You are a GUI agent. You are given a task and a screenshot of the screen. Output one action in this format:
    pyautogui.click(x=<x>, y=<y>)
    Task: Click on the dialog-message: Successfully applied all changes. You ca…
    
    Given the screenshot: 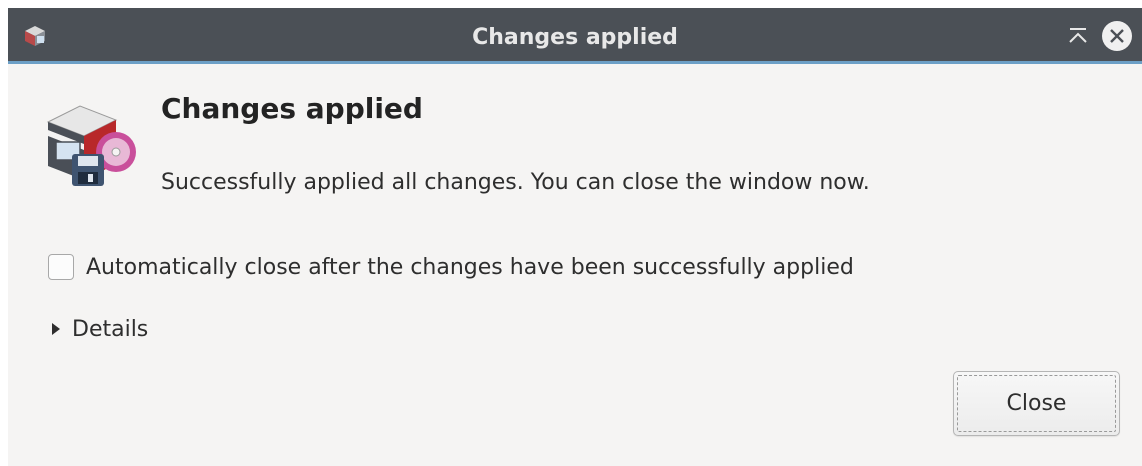 What is the action you would take?
    pyautogui.click(x=515, y=182)
    